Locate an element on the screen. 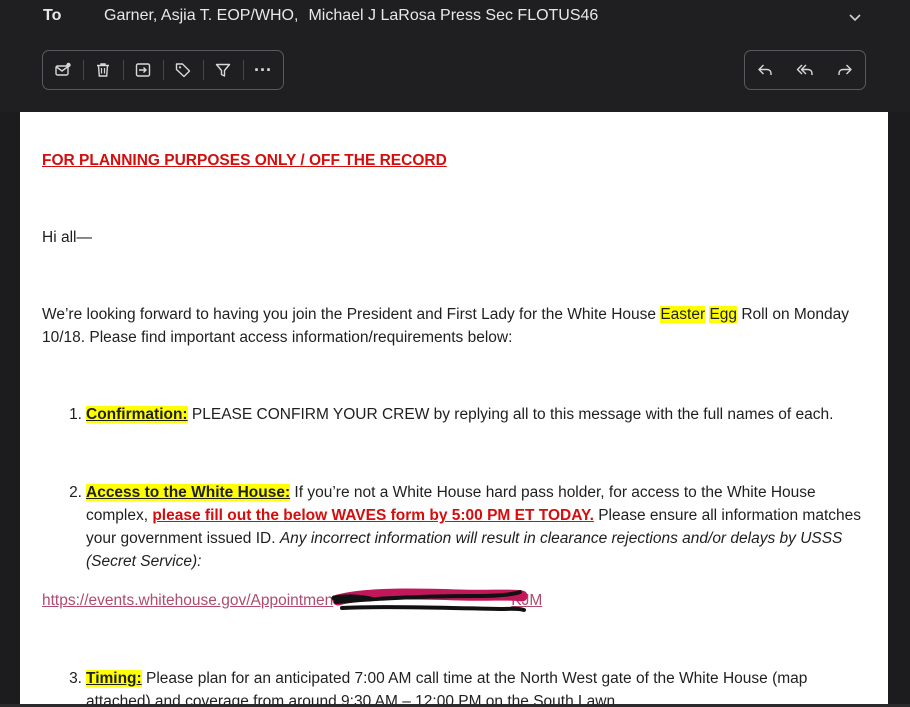  forward-icon is located at coordinates (845, 69).